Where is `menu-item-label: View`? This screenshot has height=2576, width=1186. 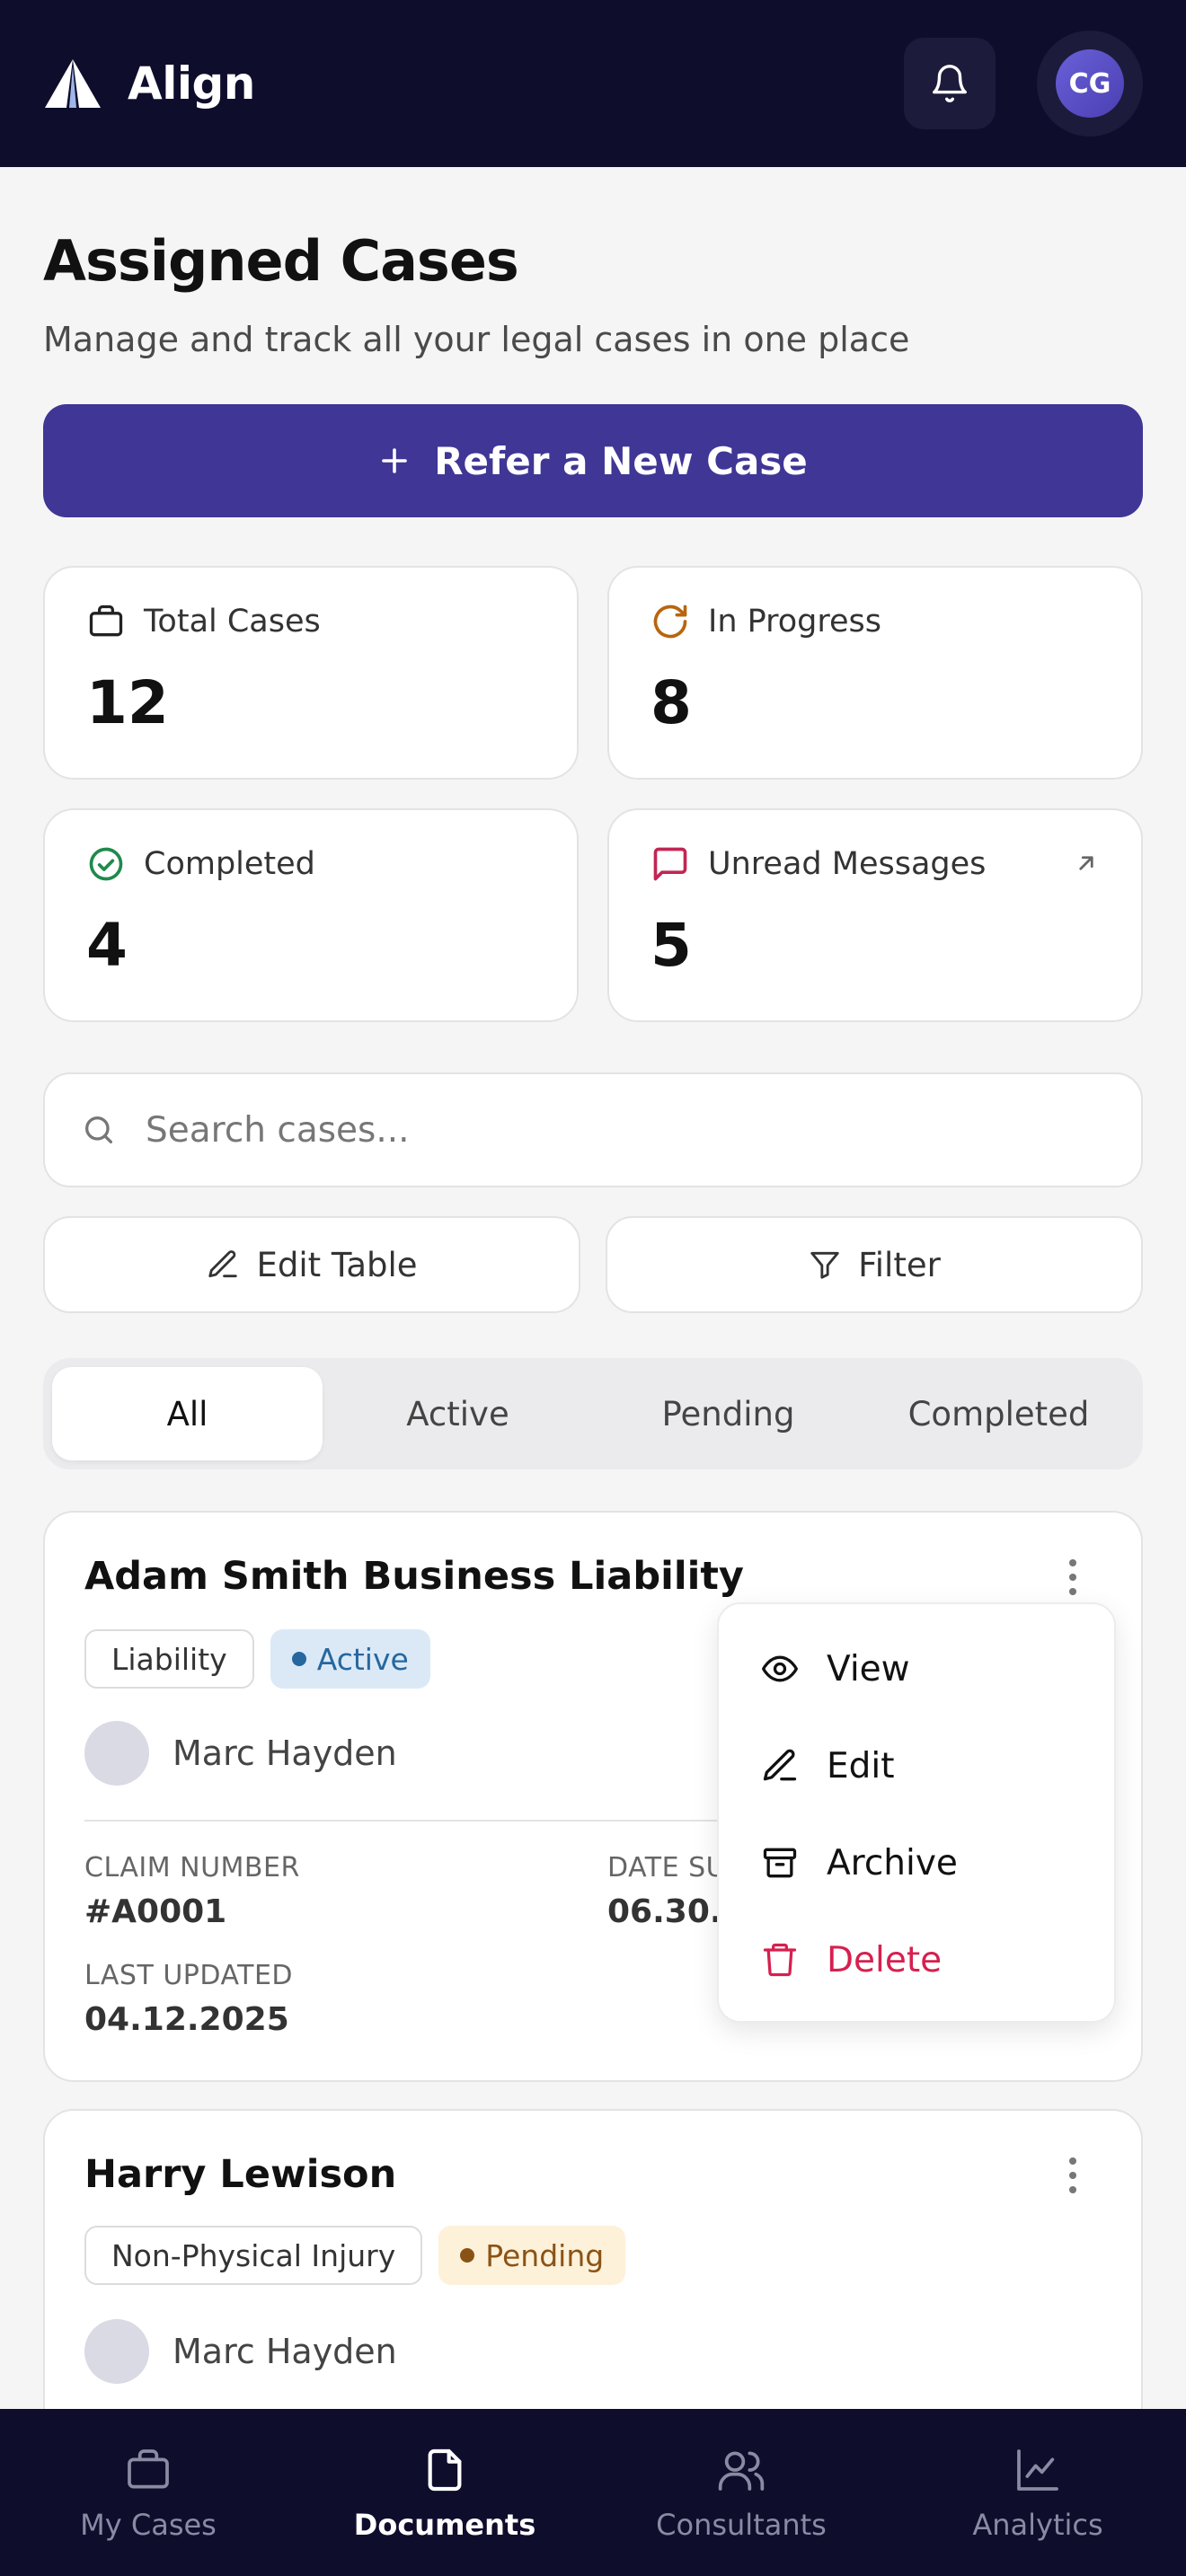
menu-item-label: View is located at coordinates (868, 1668).